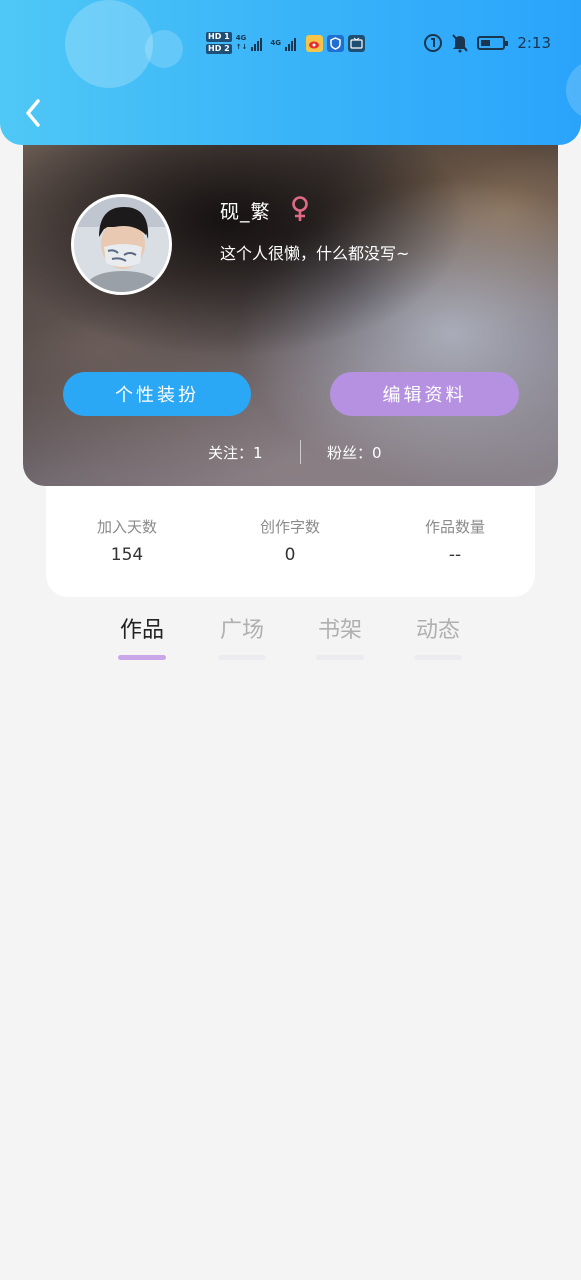 The height and width of the screenshot is (1280, 581). I want to click on personal-dress-up-button: 个性装扮, so click(157, 394).